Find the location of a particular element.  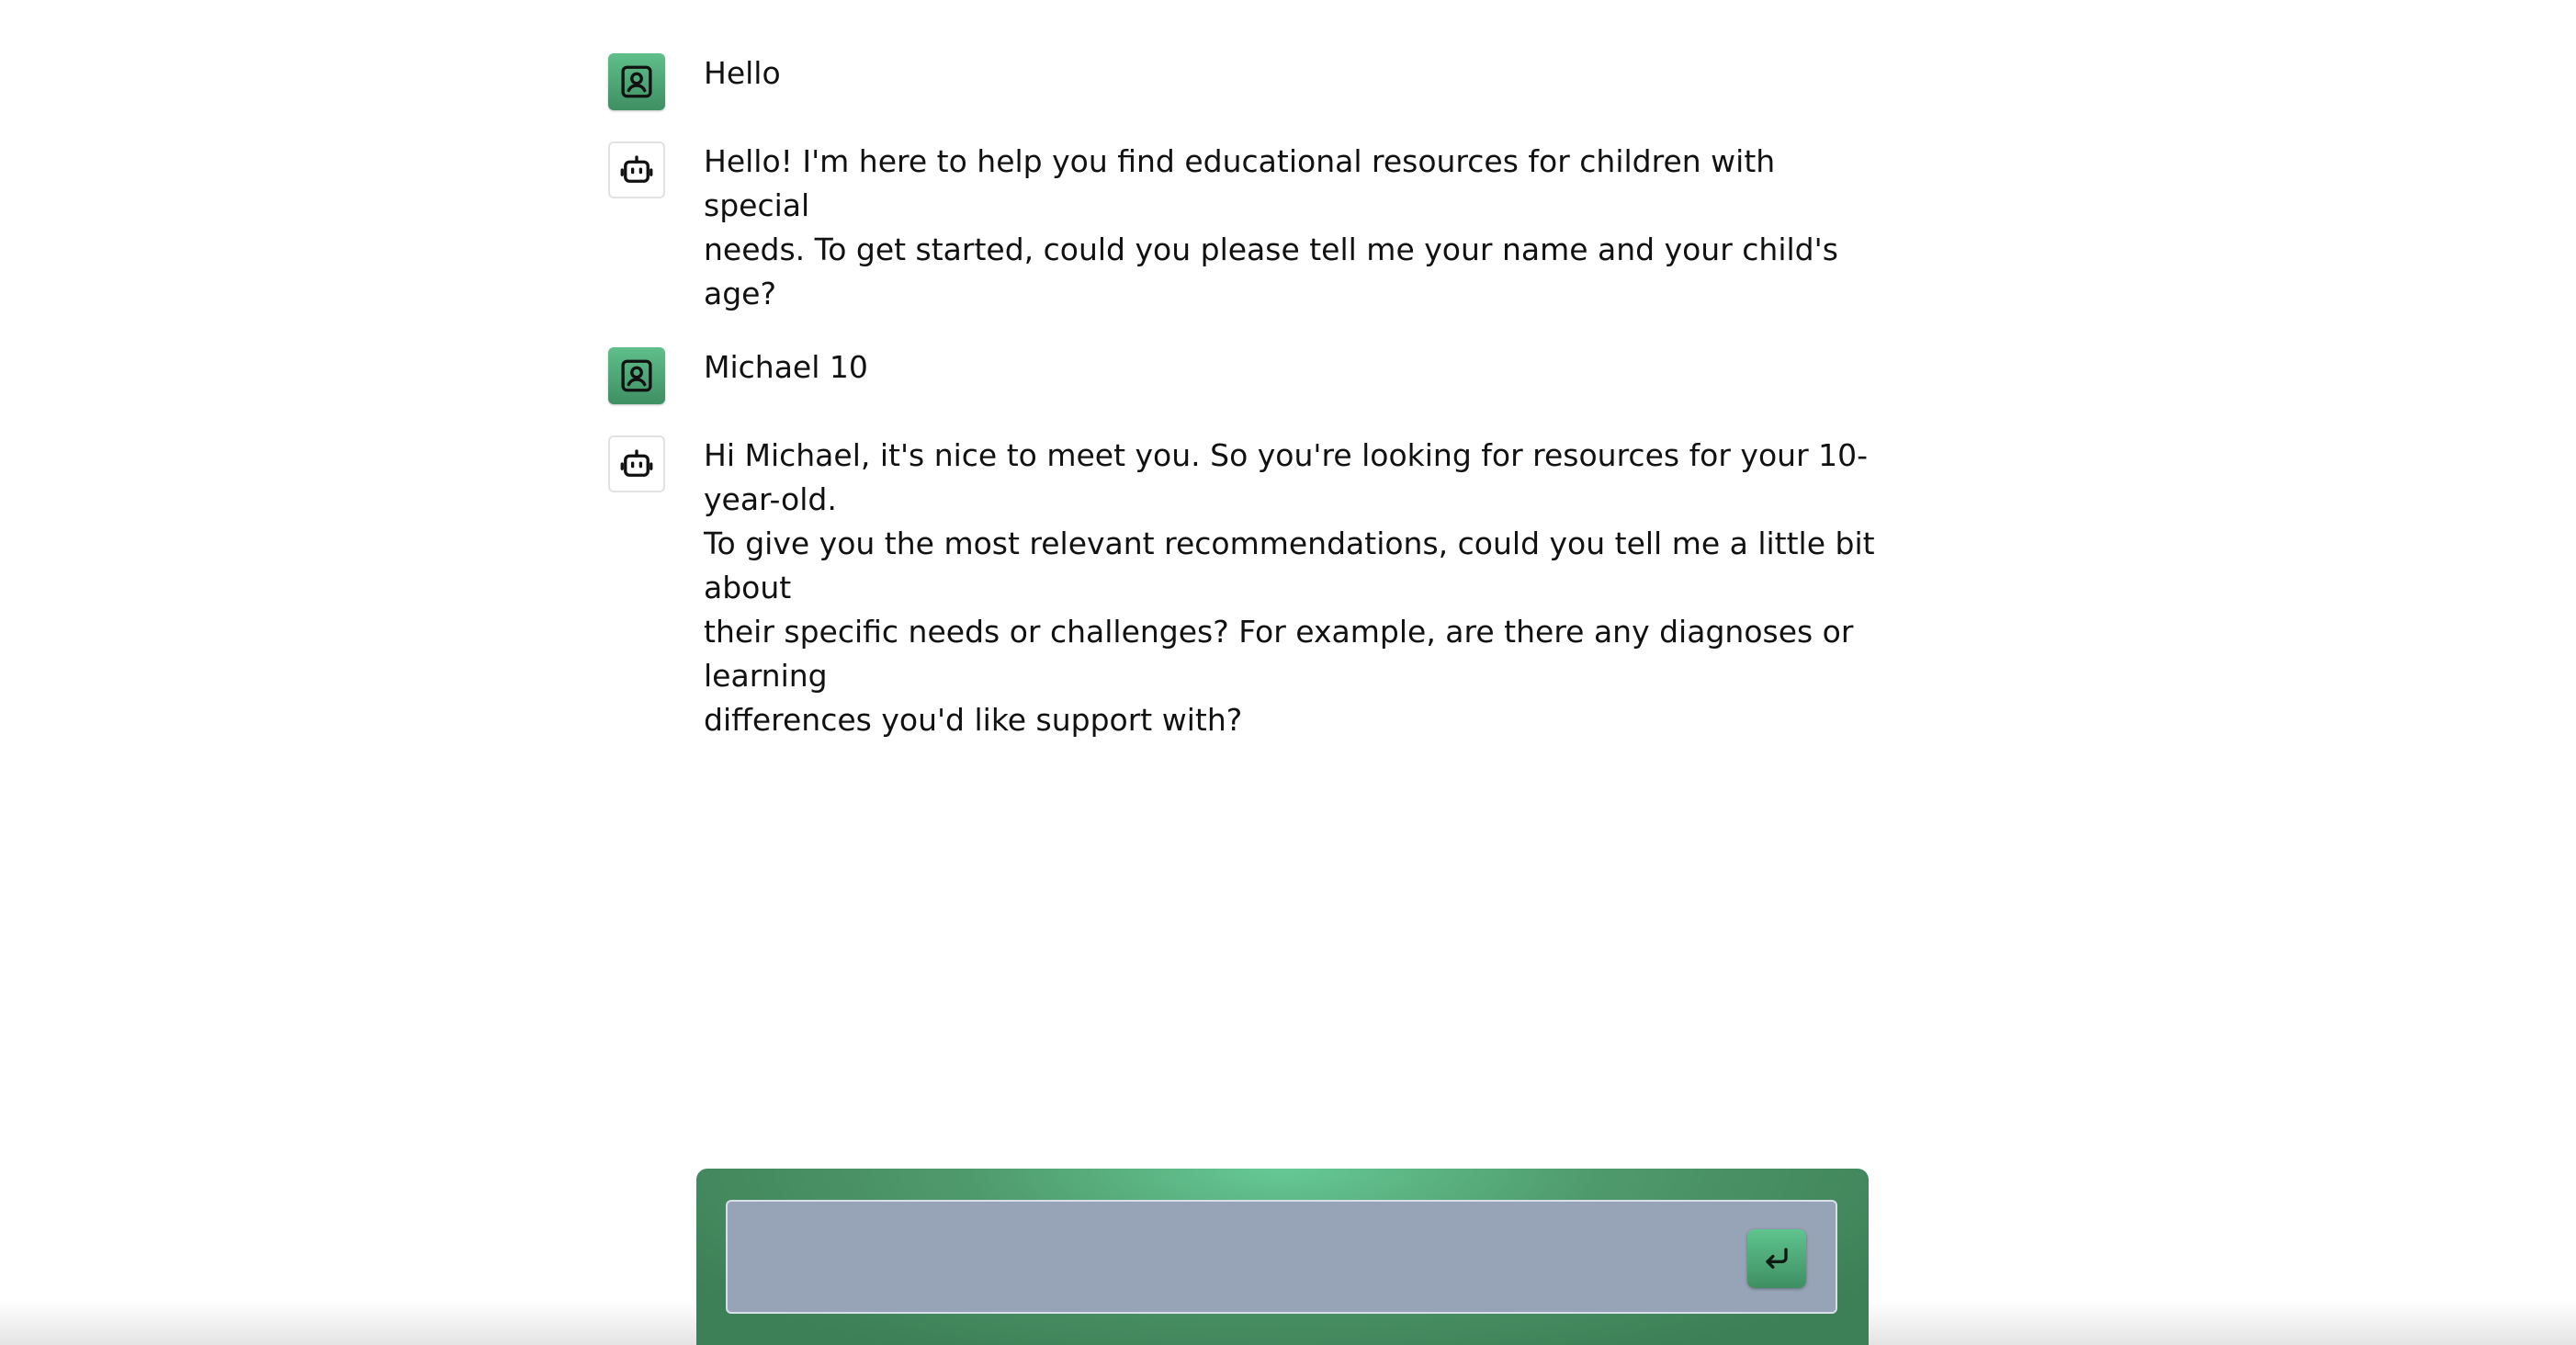

user-message: Michael 10 is located at coordinates (1242, 376).